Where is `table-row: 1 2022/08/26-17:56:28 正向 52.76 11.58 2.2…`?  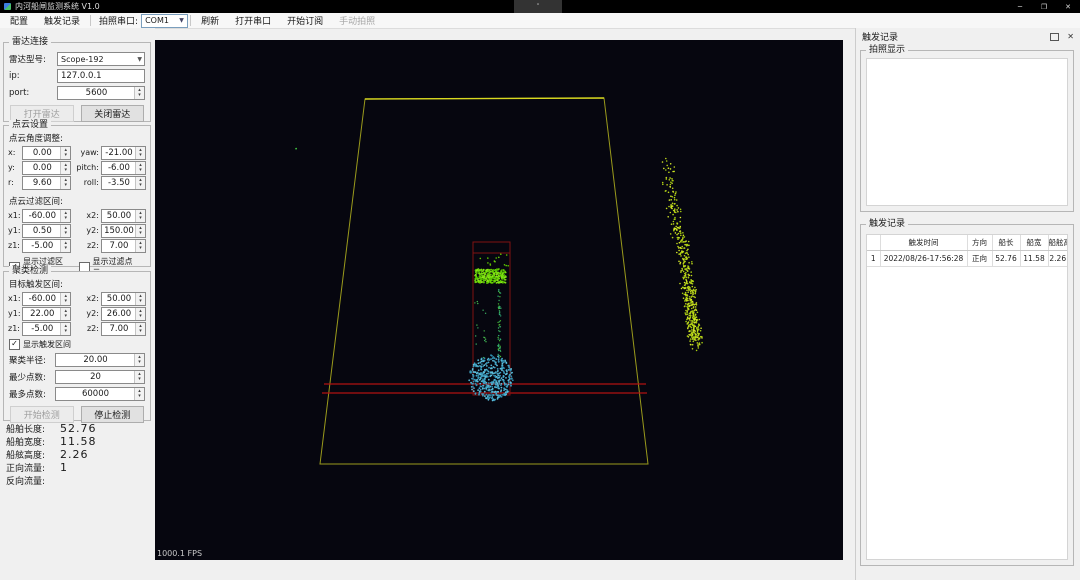
table-row: 1 2022/08/26-17:56:28 正向 52.76 11.58 2.2… is located at coordinates (967, 258).